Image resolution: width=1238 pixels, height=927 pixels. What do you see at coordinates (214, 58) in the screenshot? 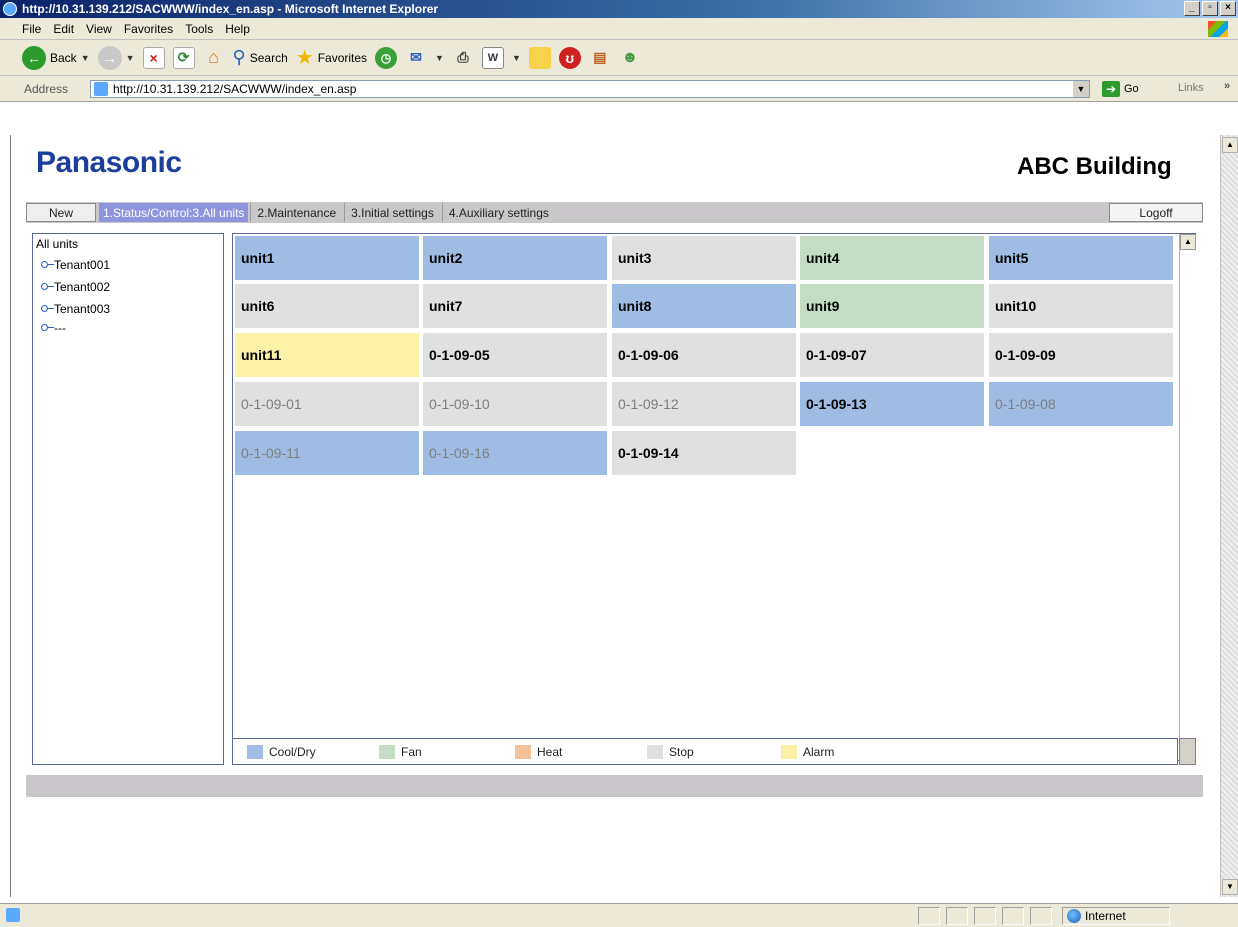
I see `home-icon: ⌂` at bounding box center [214, 58].